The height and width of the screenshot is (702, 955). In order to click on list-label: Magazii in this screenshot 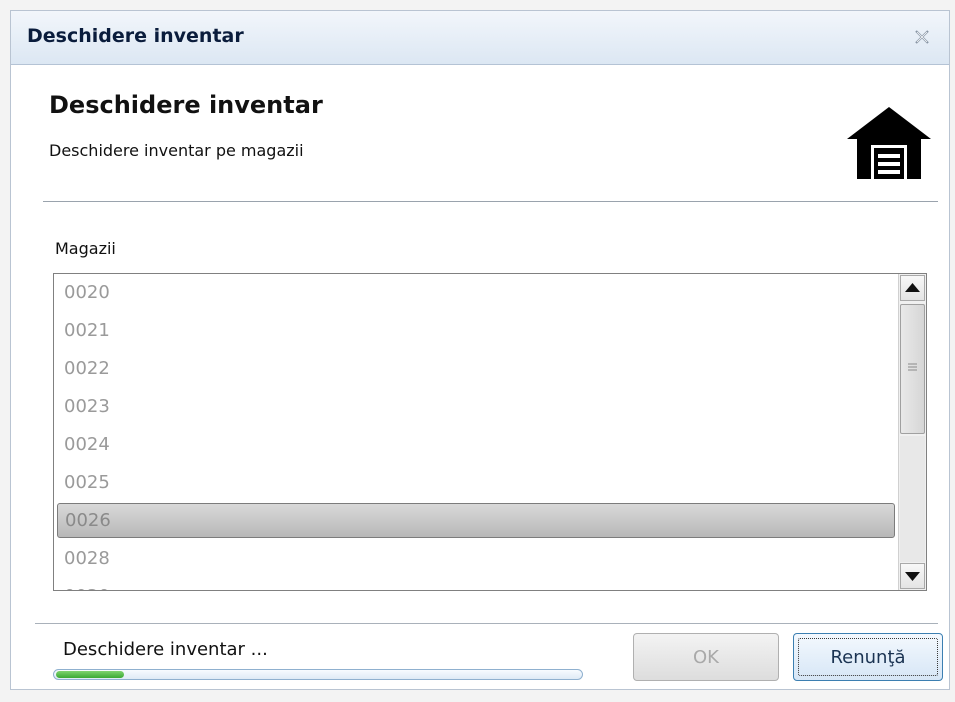, I will do `click(85, 248)`.